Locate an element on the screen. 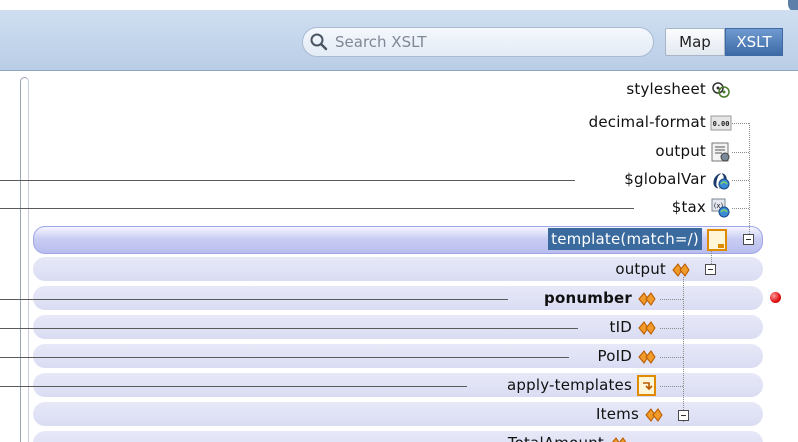 The image size is (798, 442). output-icon is located at coordinates (720, 152).